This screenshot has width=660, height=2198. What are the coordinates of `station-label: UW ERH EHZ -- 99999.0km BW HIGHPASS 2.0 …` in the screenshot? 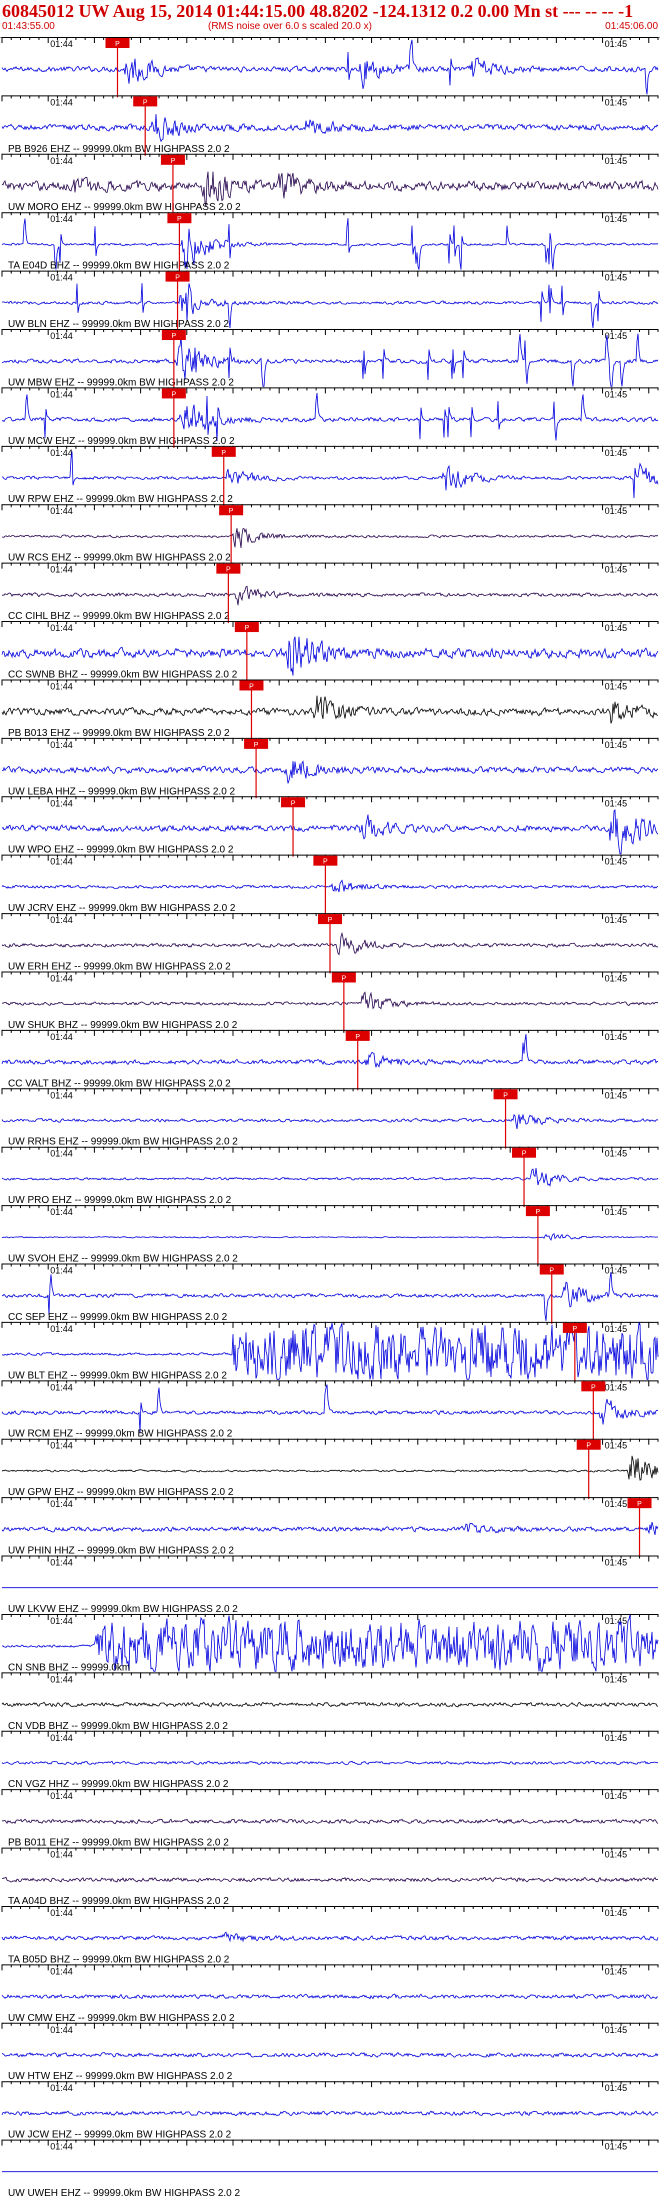 It's located at (119, 966).